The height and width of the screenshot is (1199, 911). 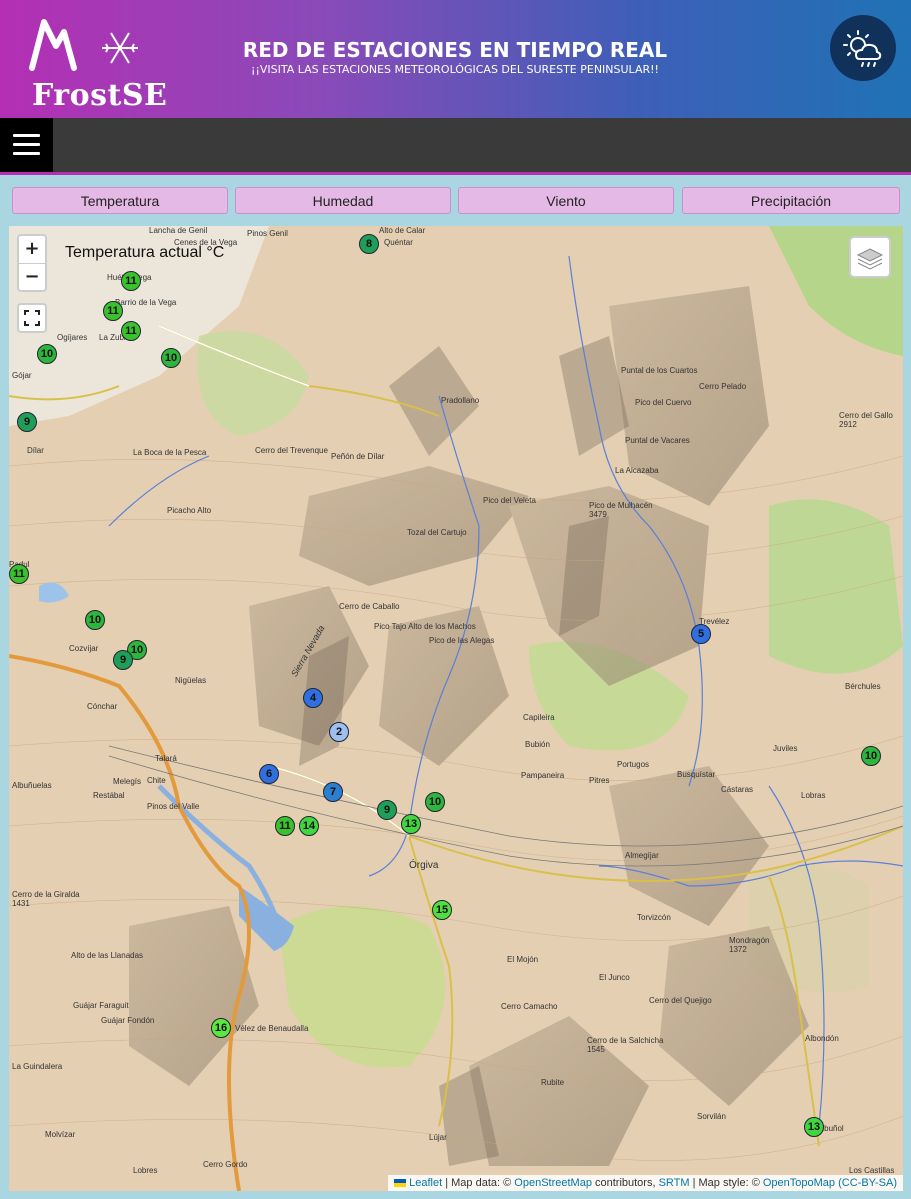 I want to click on leaflet-link: Leaflet, so click(x=425, y=1183).